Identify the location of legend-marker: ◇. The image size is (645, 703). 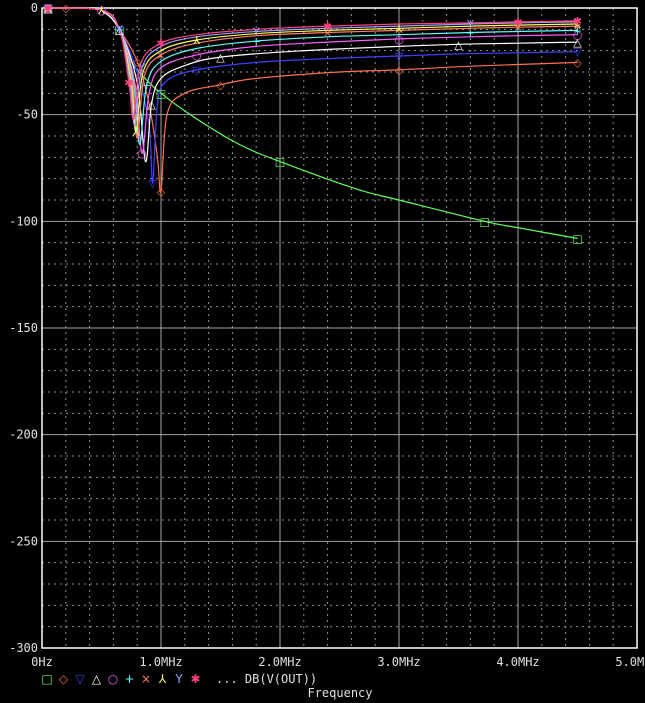
(64, 679).